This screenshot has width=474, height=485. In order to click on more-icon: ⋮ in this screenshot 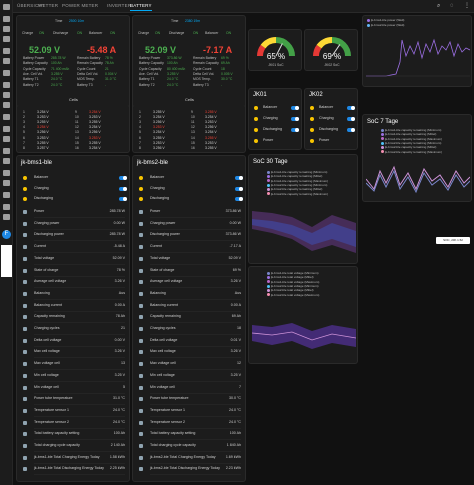, I will do `click(467, 6)`.